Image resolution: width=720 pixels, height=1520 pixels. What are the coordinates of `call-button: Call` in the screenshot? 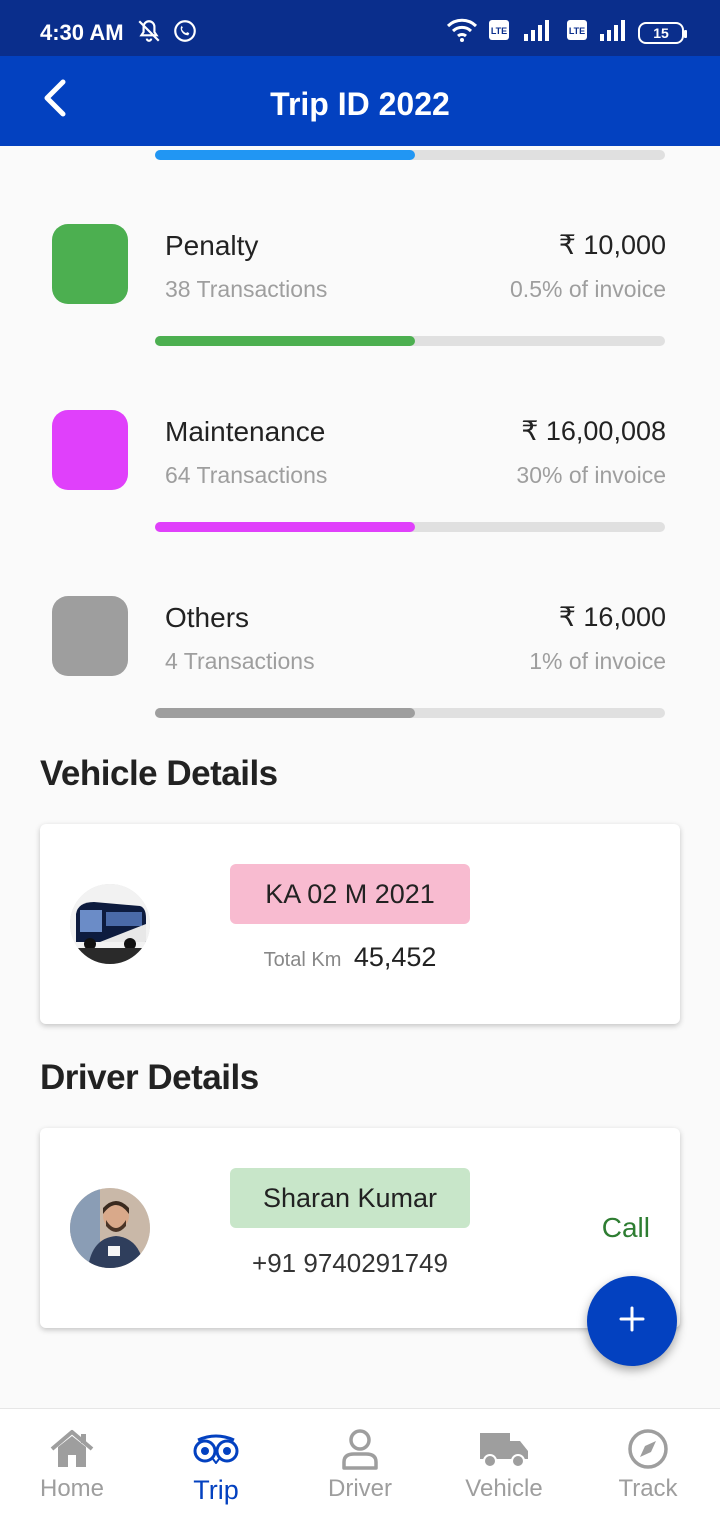 It's located at (626, 1228).